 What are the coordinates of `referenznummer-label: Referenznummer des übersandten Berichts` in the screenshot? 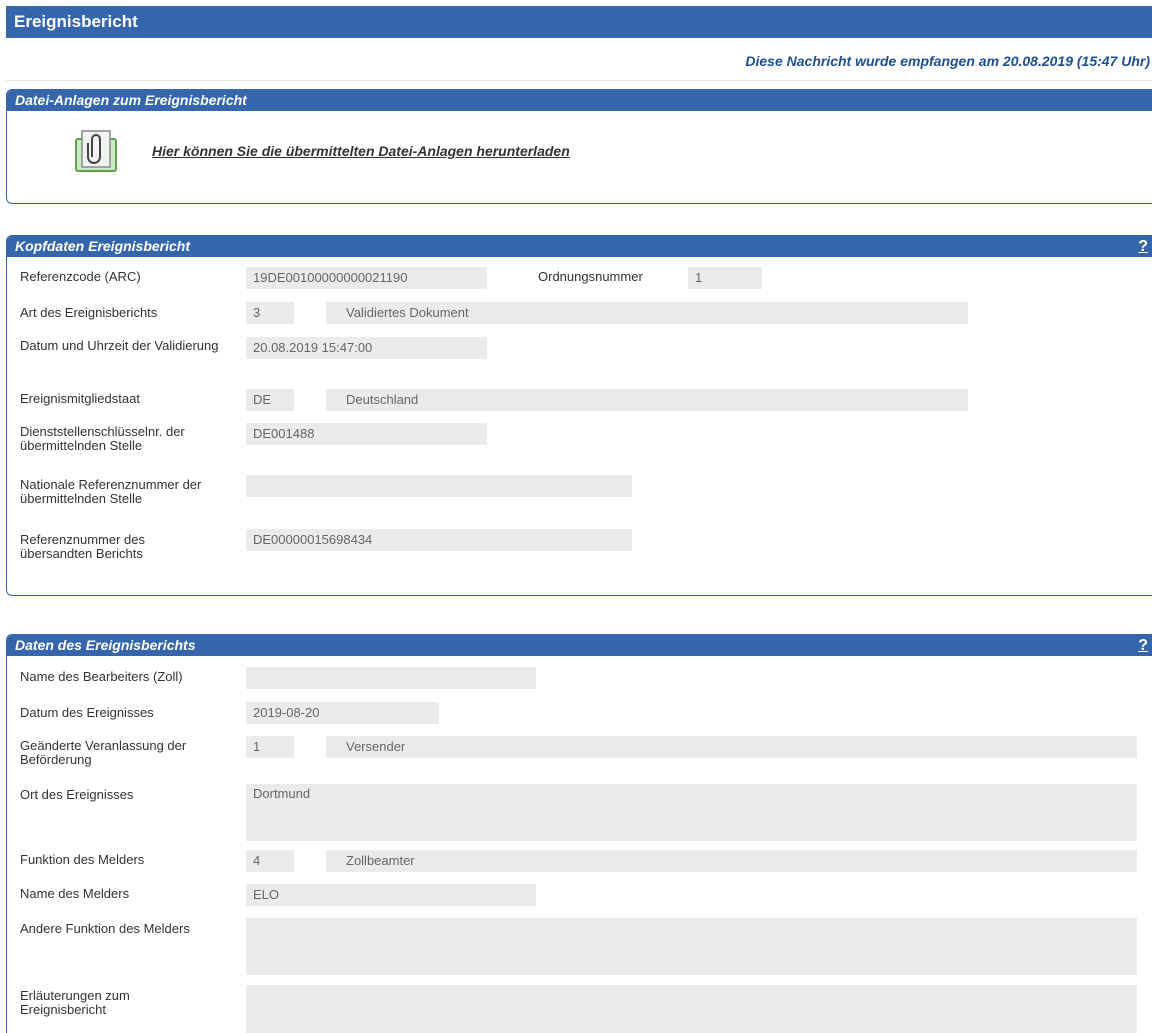 It's located at (82, 546).